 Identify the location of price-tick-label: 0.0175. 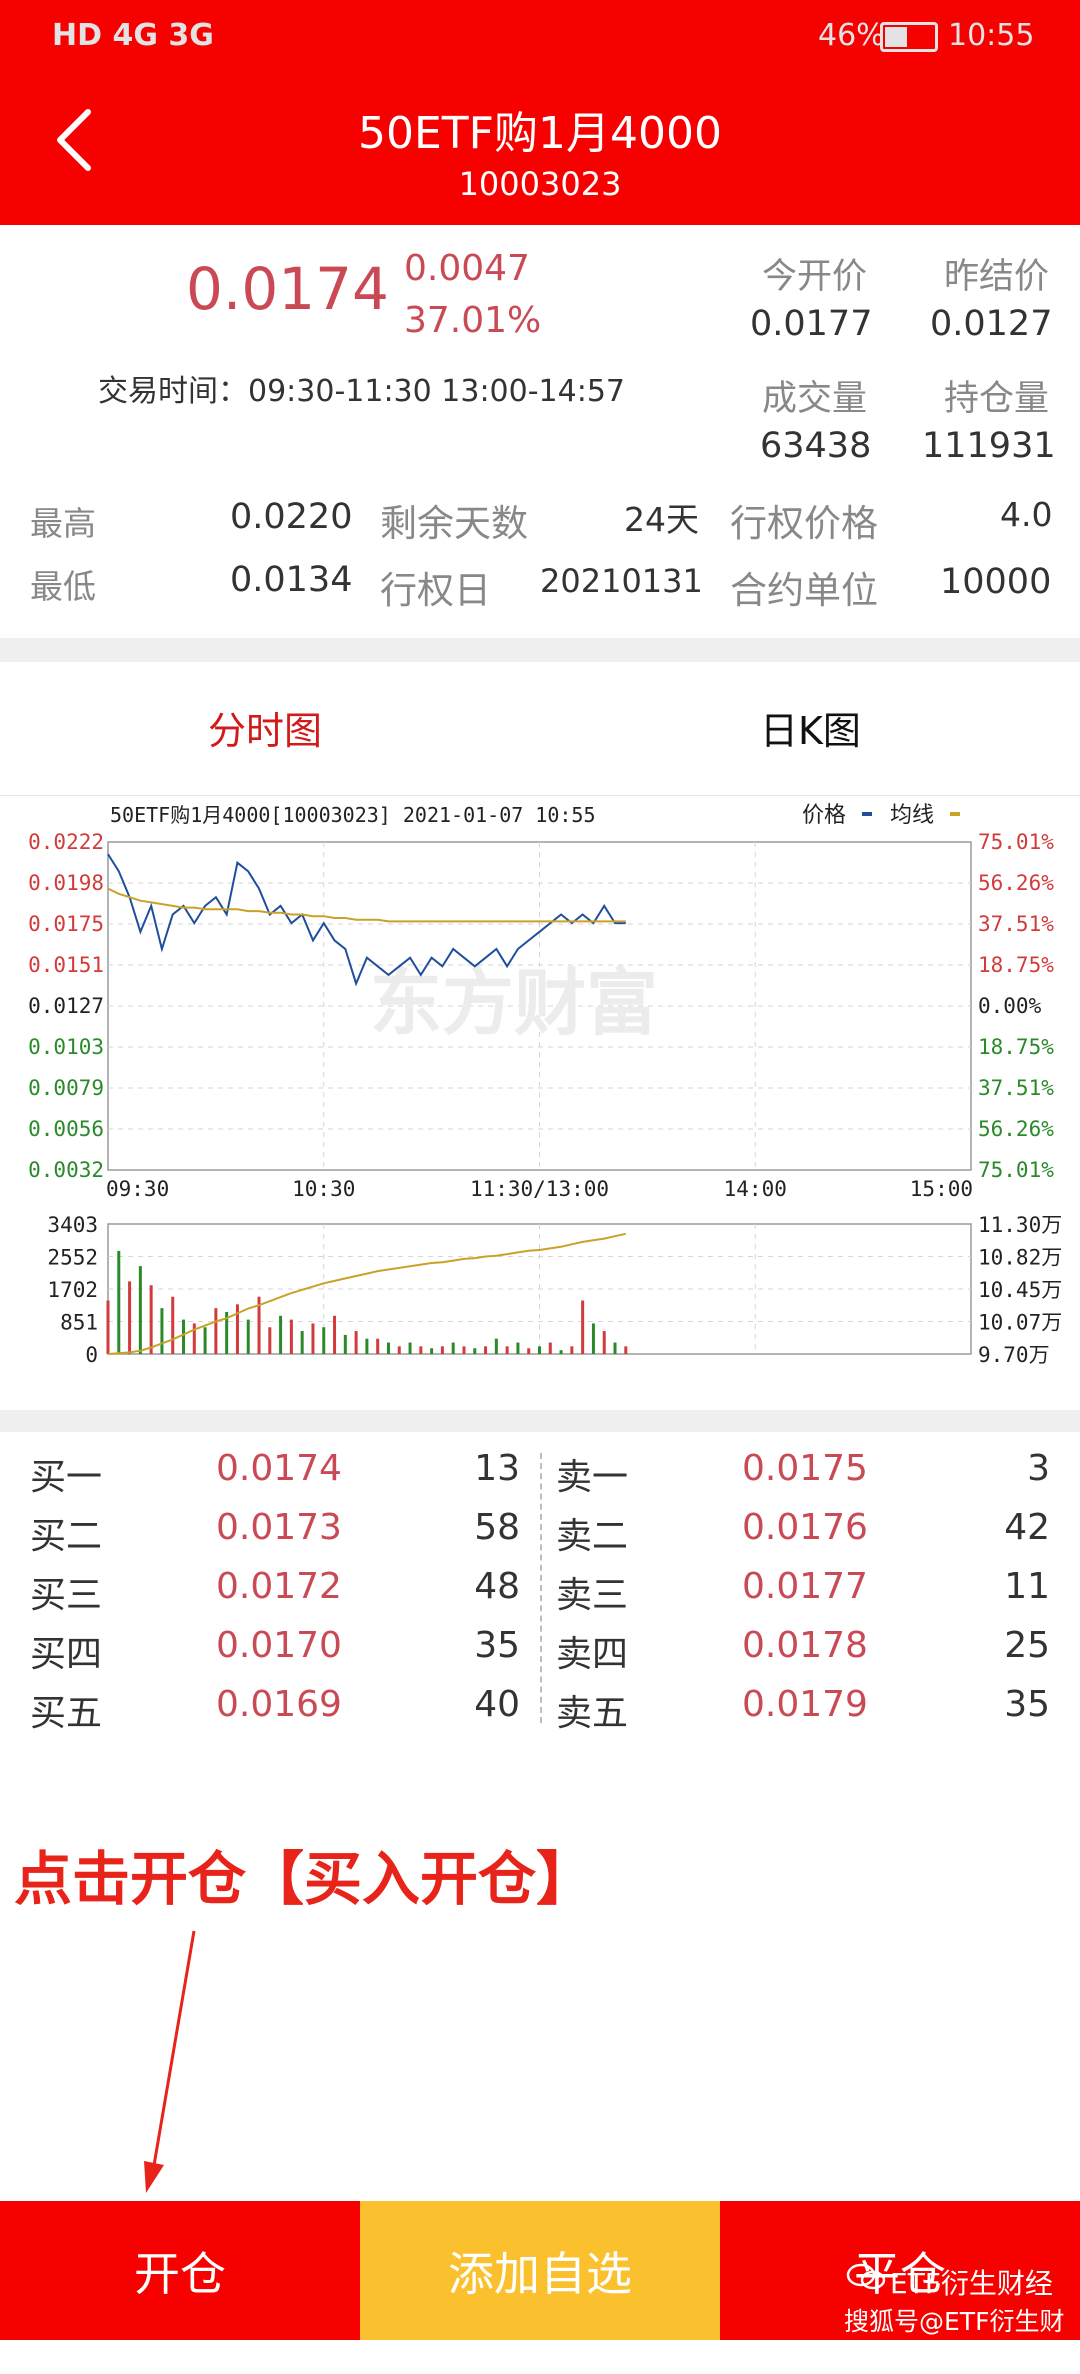
(66, 924).